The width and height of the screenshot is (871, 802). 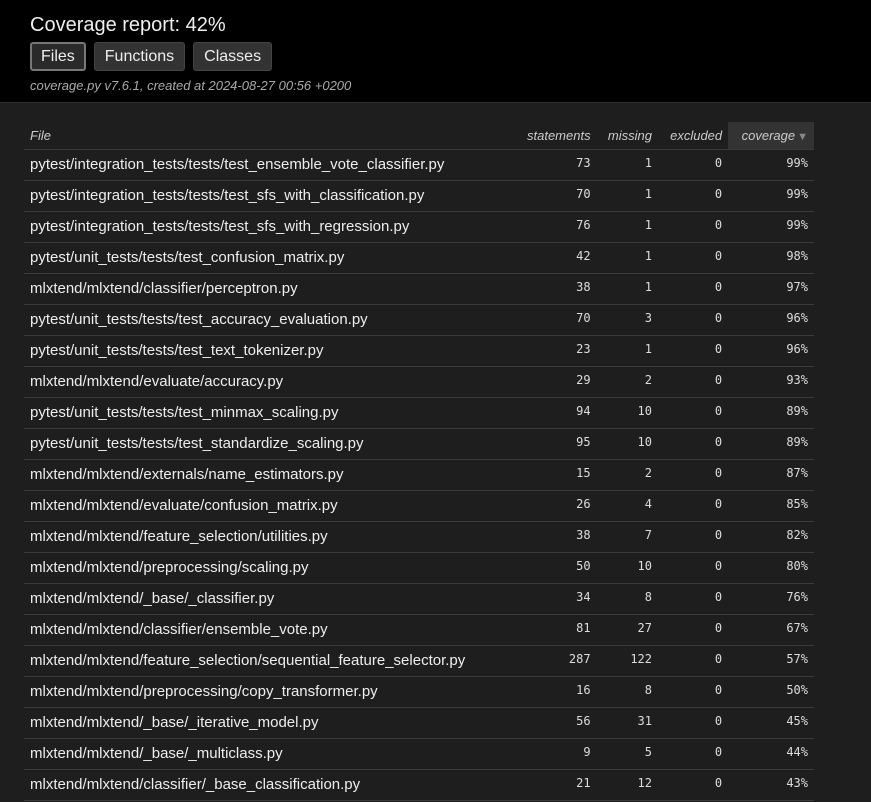 What do you see at coordinates (152, 598) in the screenshot?
I see `file-link: mlxtend/mlxtend/_base/_classifier.py` at bounding box center [152, 598].